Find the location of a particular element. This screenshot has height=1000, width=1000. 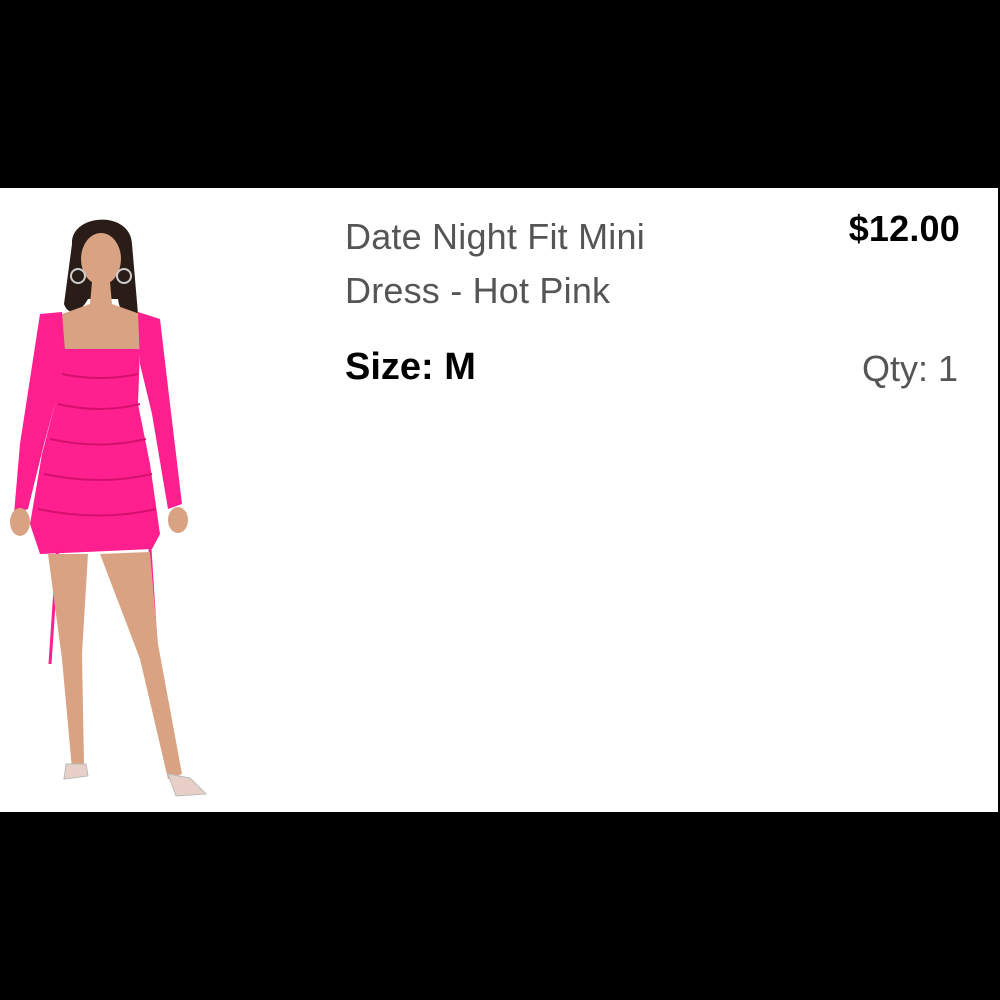

model-illustration is located at coordinates (109, 508).